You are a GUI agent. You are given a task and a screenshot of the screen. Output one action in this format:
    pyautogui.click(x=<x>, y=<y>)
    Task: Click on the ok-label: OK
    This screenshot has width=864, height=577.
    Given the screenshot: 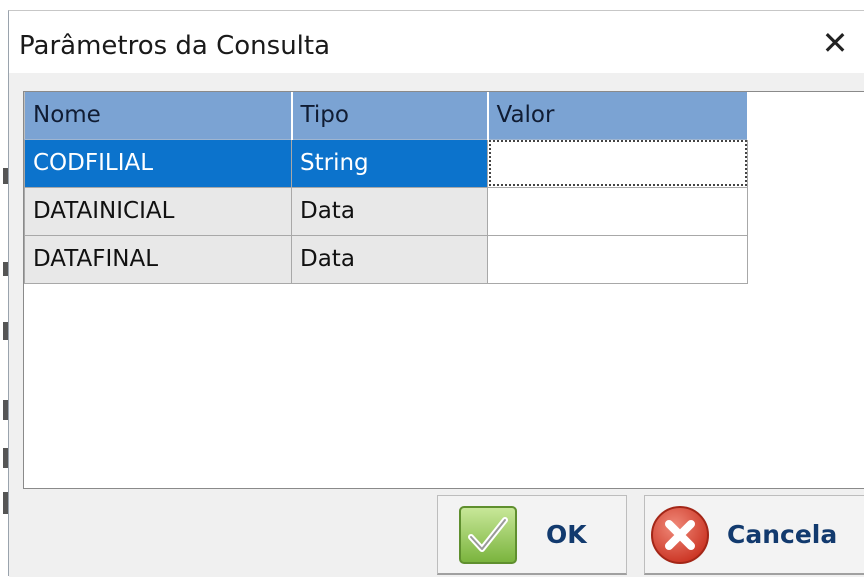 What is the action you would take?
    pyautogui.click(x=566, y=534)
    